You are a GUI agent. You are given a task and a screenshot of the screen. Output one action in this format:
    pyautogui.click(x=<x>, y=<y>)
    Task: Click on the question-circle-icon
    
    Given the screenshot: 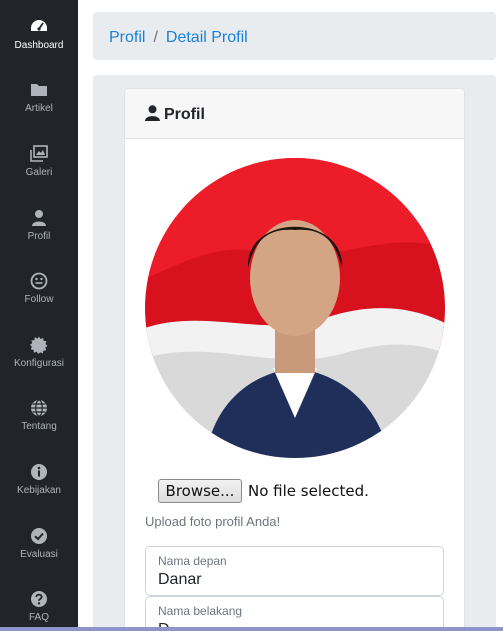 What is the action you would take?
    pyautogui.click(x=39, y=599)
    